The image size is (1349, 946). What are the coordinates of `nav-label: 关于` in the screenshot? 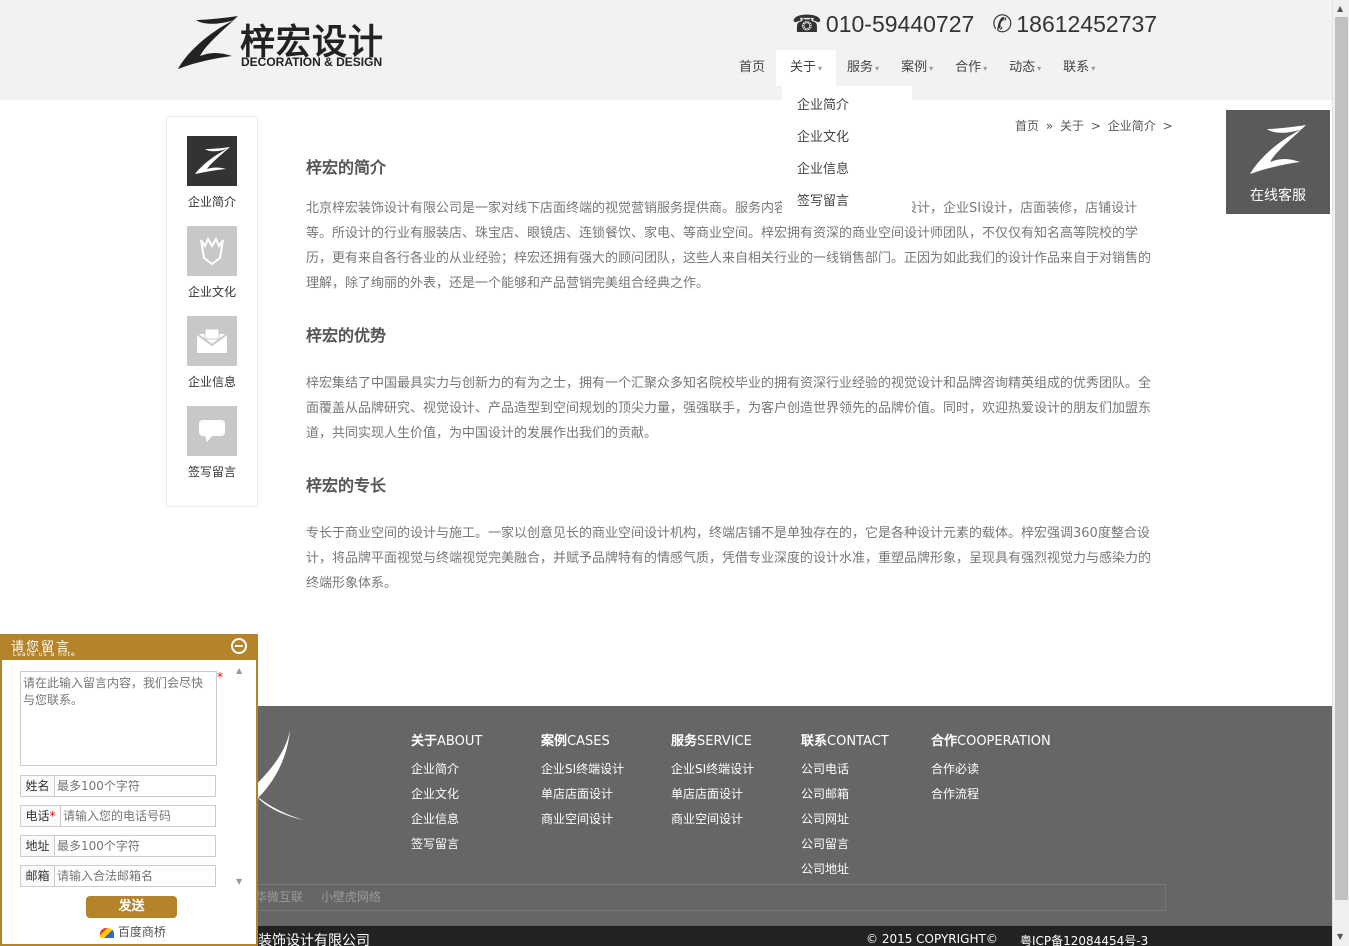 It's located at (803, 67).